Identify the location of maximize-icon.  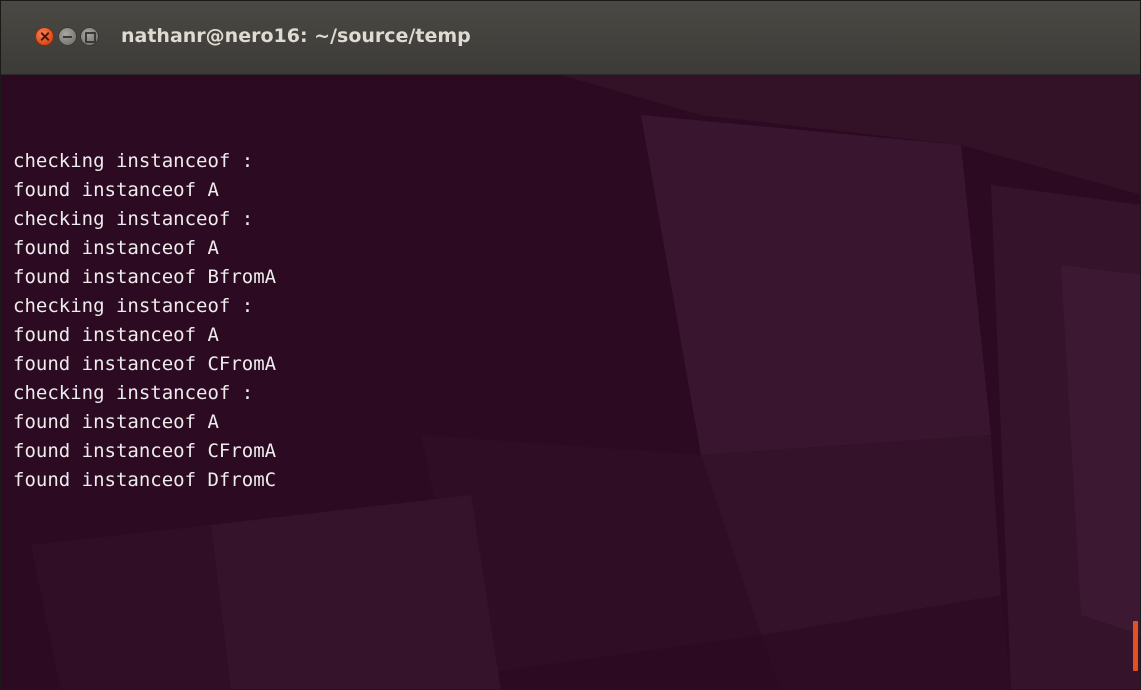
(89, 36).